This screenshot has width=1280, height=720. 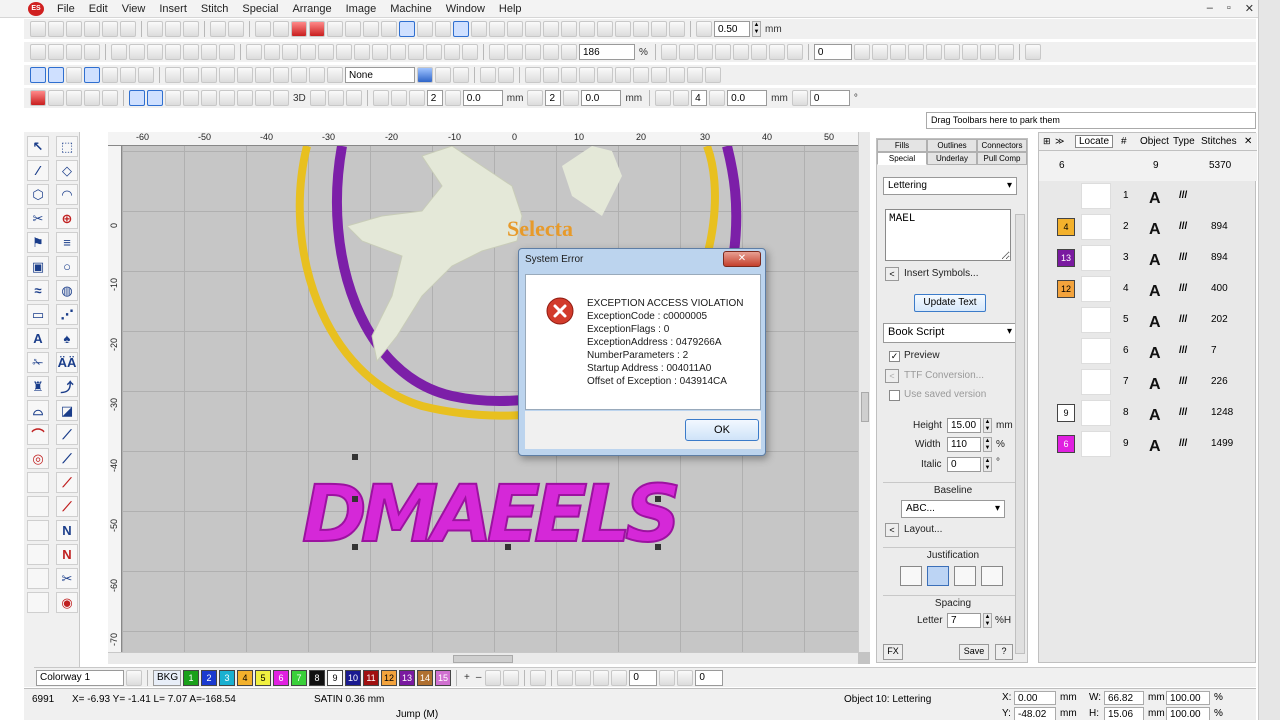 What do you see at coordinates (1035, 698) in the screenshot?
I see `x-position-input` at bounding box center [1035, 698].